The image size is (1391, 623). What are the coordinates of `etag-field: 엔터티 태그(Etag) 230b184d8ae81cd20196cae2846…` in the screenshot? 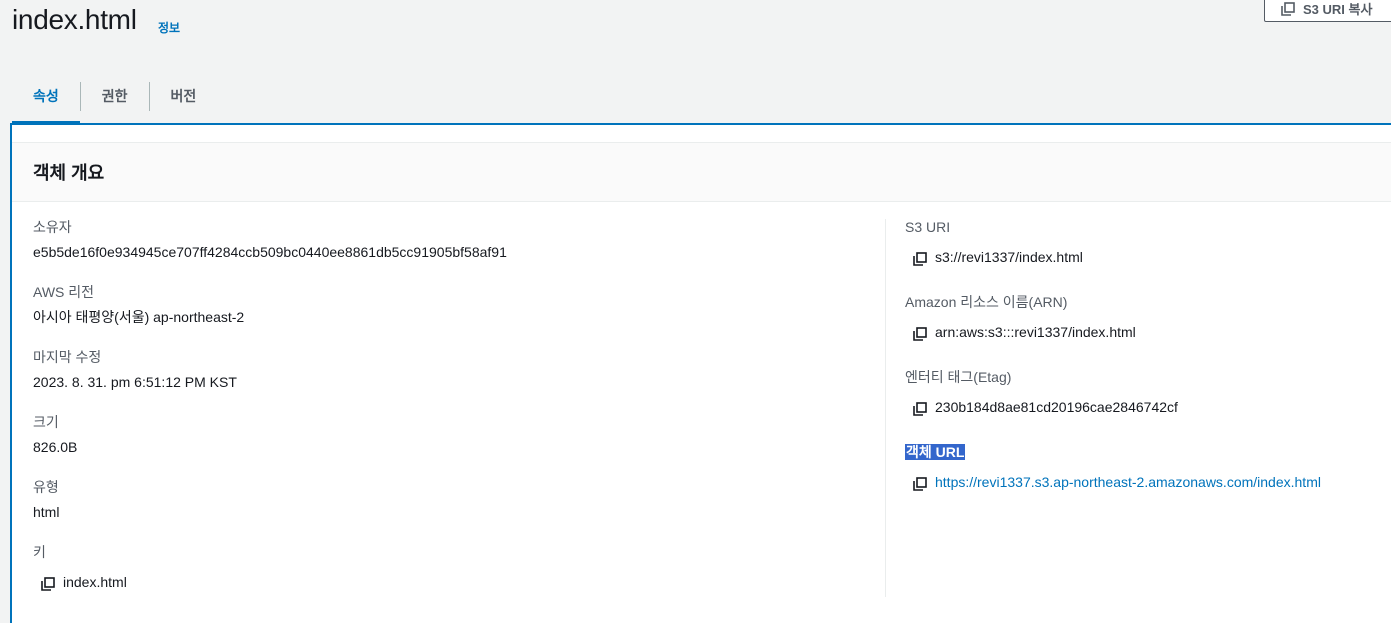 It's located at (1041, 392).